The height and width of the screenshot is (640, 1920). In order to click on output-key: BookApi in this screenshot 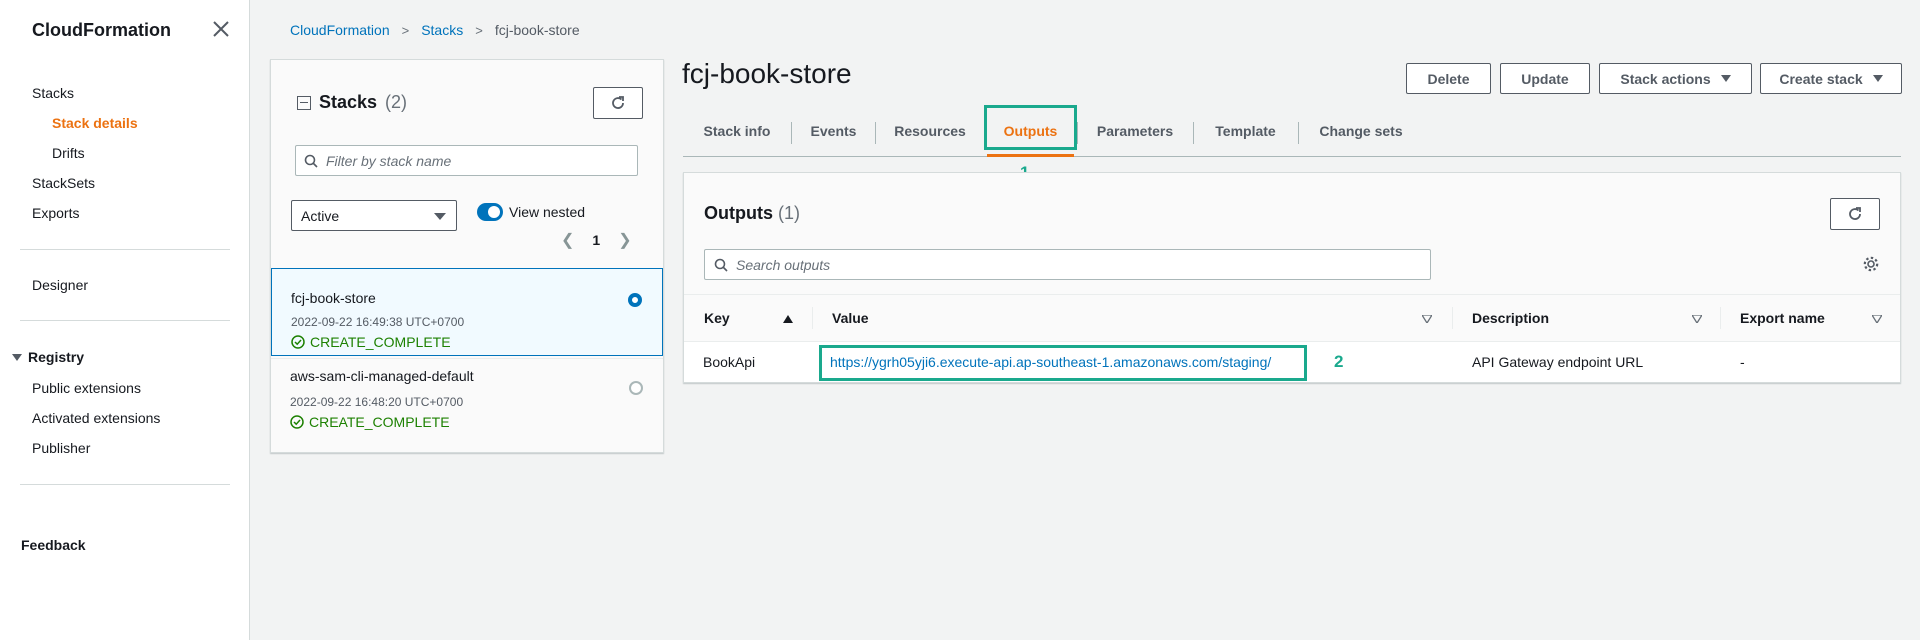, I will do `click(729, 362)`.